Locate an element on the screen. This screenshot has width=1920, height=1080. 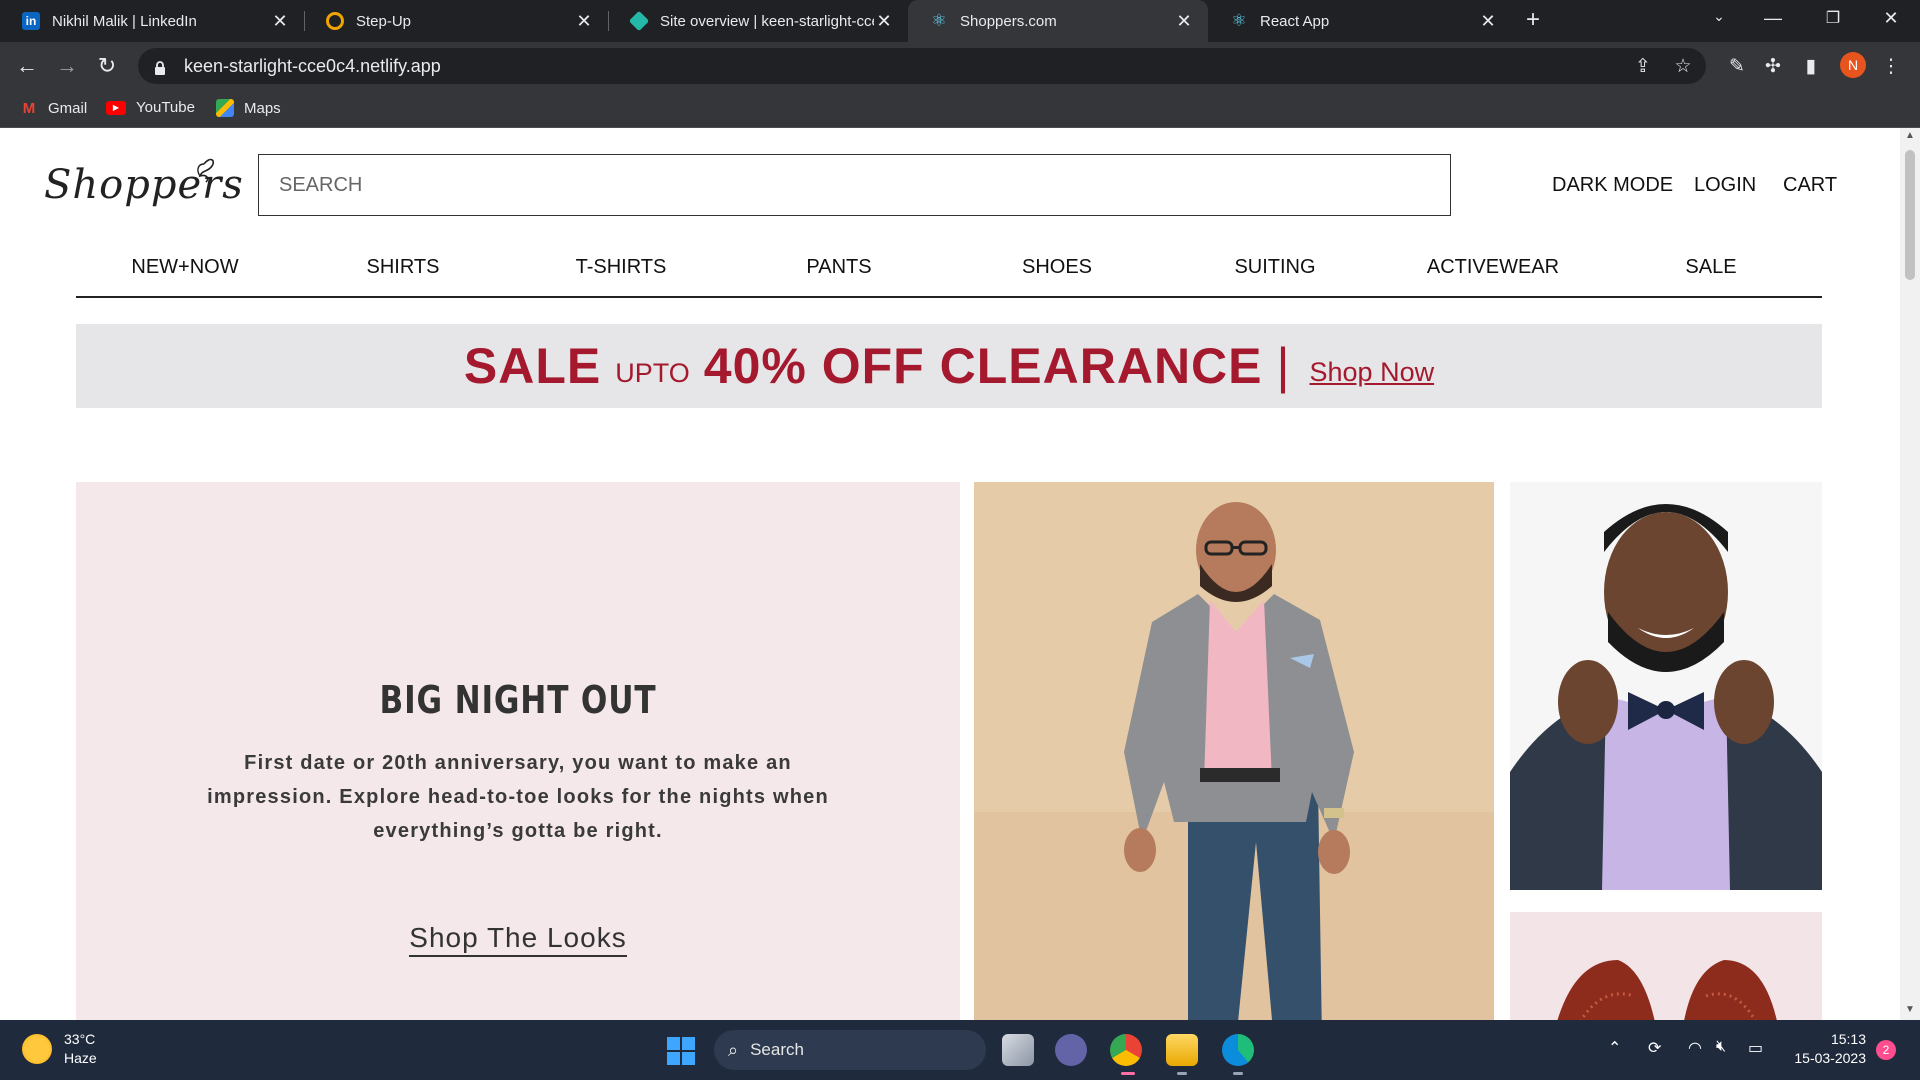
site-logo: Shoppers is located at coordinates (143, 183).